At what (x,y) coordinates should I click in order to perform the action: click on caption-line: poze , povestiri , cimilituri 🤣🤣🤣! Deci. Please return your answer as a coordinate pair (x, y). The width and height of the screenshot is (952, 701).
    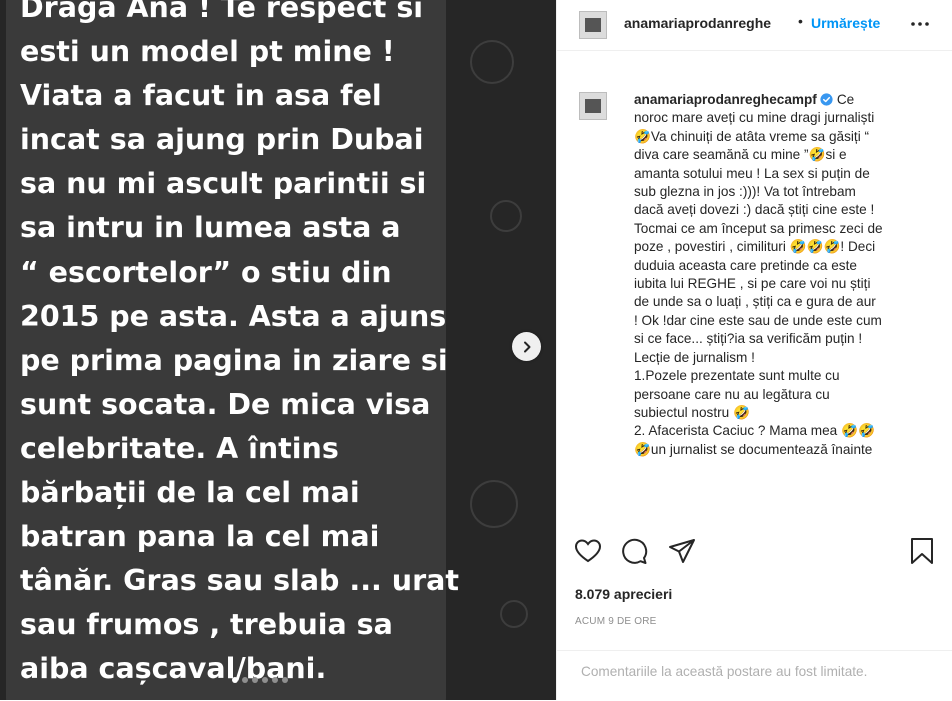
    Looking at the image, I should click on (755, 247).